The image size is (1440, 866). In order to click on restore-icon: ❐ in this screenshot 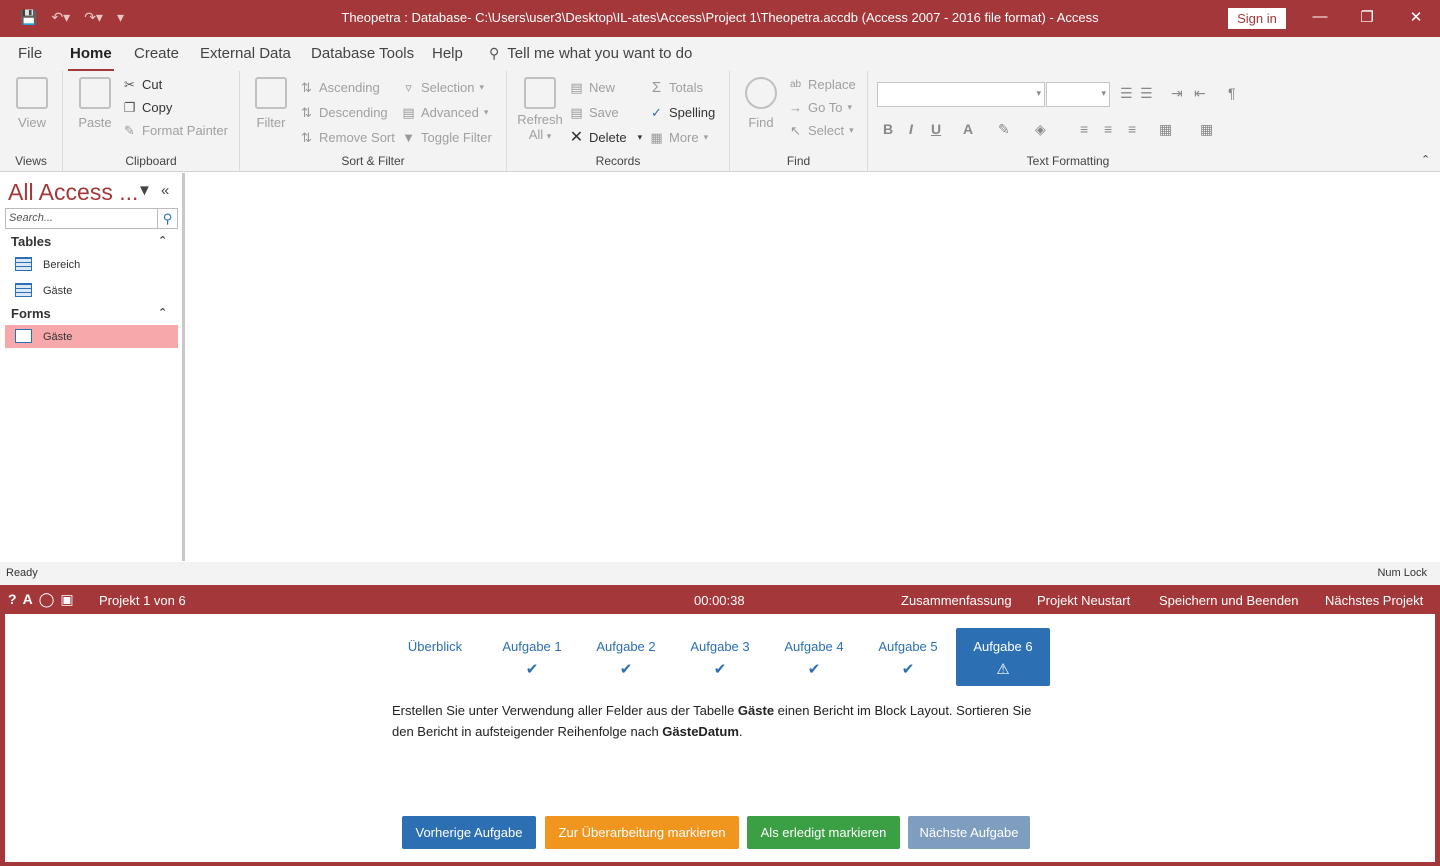, I will do `click(1367, 17)`.